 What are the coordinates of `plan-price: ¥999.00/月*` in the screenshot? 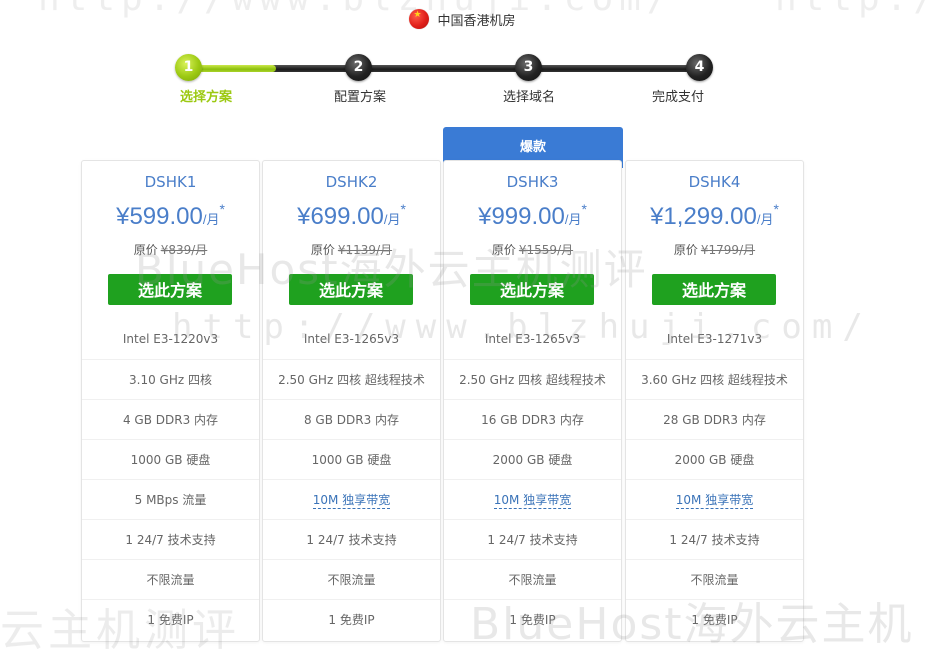 It's located at (532, 216).